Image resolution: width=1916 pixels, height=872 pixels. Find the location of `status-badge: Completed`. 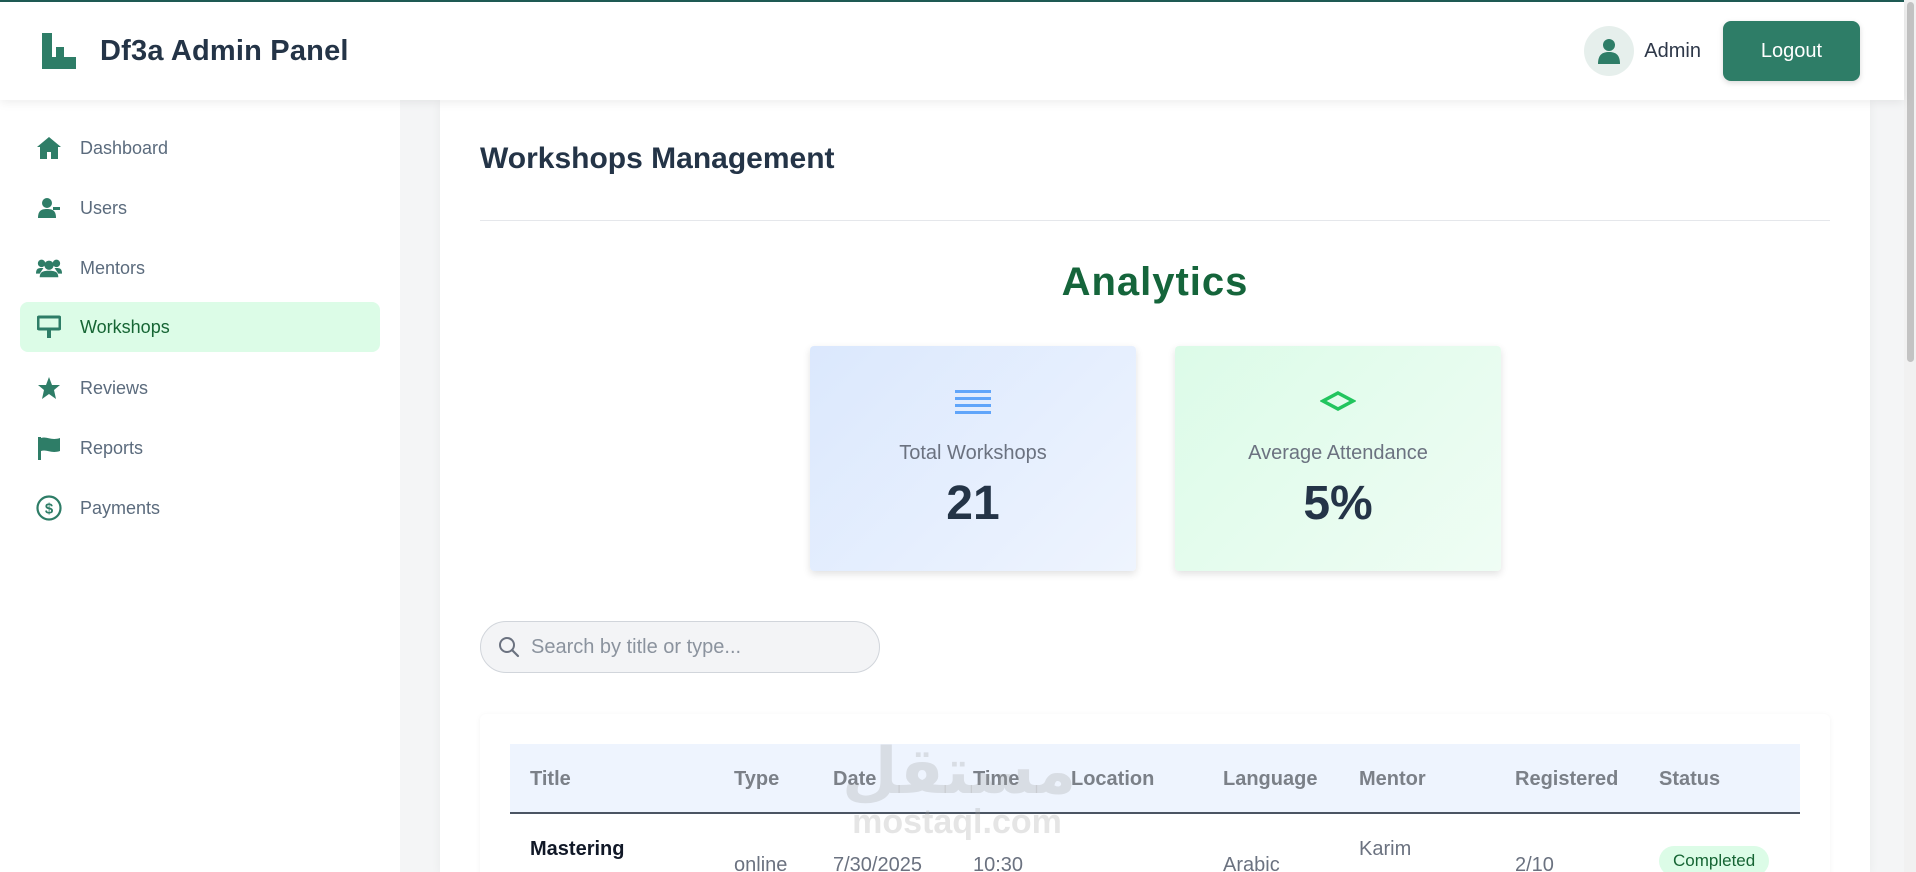

status-badge: Completed is located at coordinates (1714, 859).